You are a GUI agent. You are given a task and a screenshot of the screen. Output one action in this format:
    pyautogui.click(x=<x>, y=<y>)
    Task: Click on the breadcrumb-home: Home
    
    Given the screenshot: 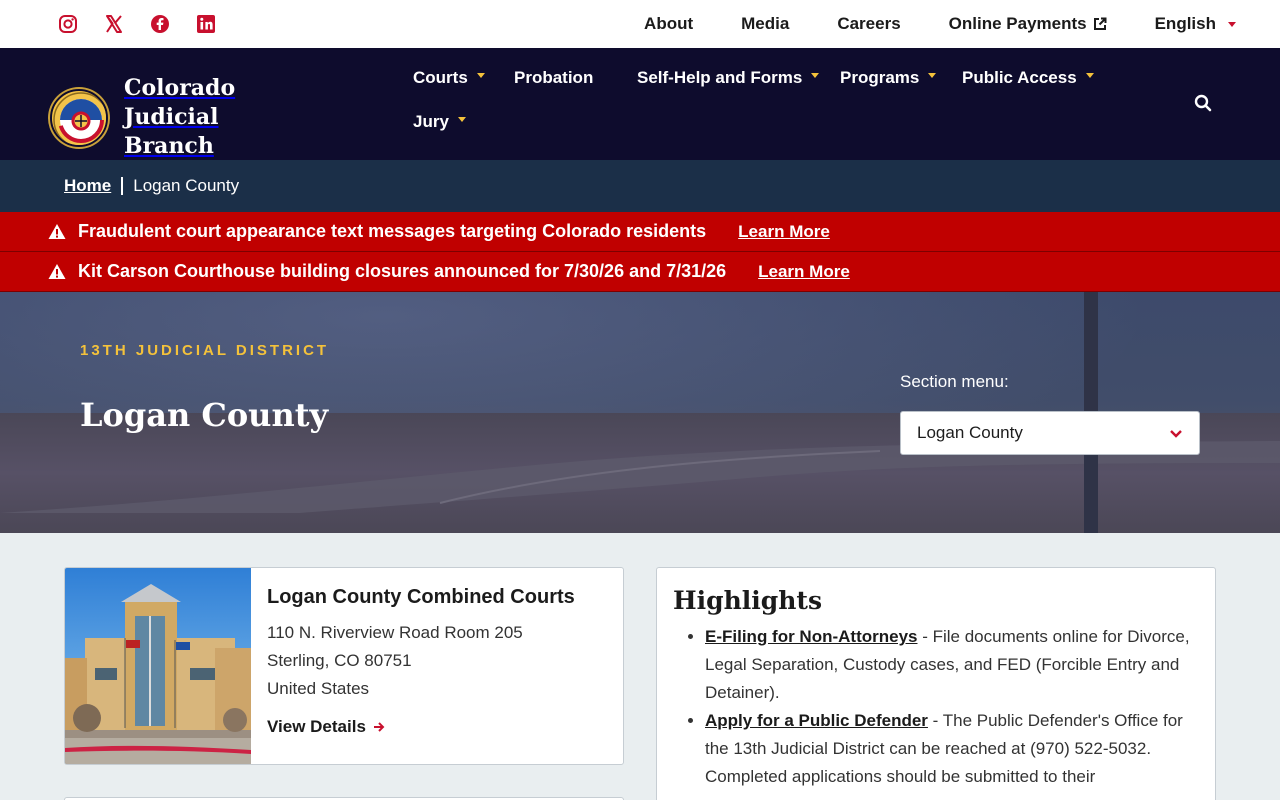 What is the action you would take?
    pyautogui.click(x=87, y=186)
    